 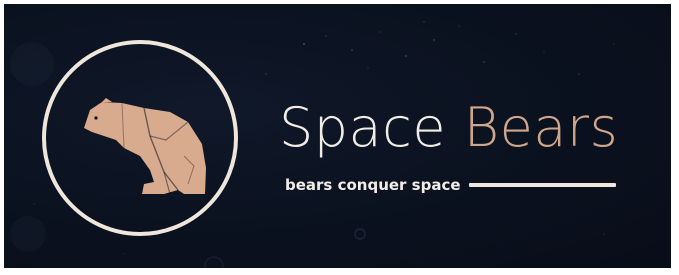 I want to click on brand-word-space: Space, so click(x=363, y=127).